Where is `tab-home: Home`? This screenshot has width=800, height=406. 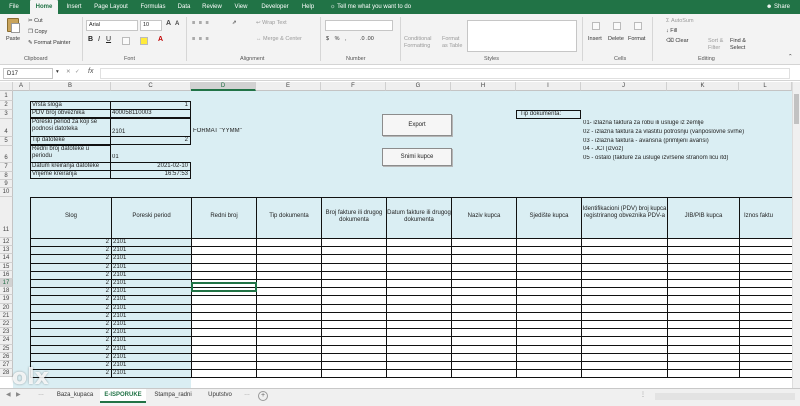
tab-home: Home is located at coordinates (44, 7).